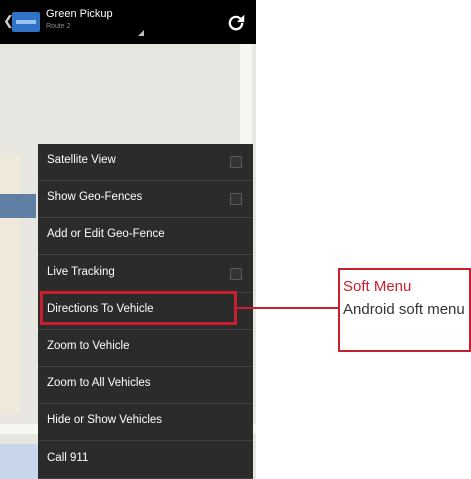 The image size is (471, 479). Describe the element at coordinates (377, 286) in the screenshot. I see `callout-title: Soft Menu` at that location.